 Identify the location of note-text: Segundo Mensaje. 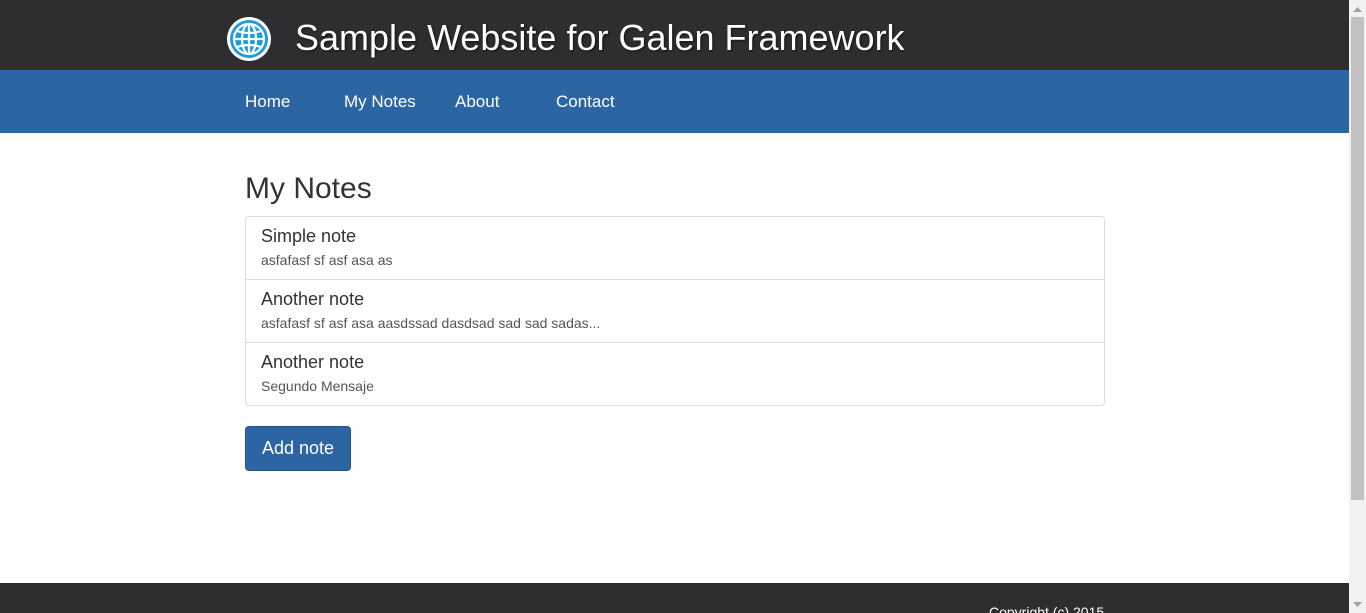
(317, 386).